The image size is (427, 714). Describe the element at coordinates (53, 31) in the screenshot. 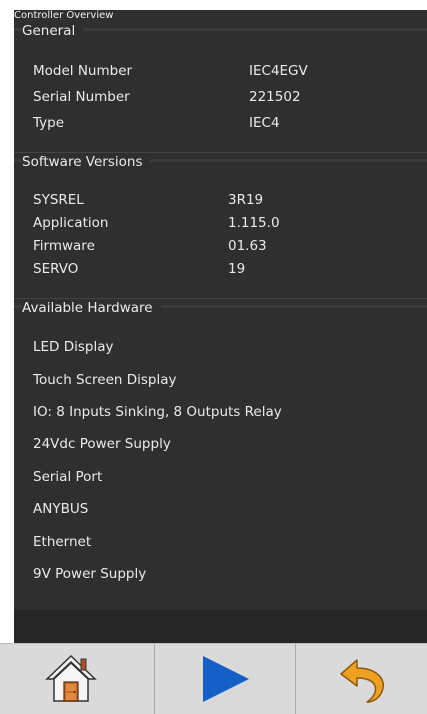

I see `general-section-title: General` at that location.